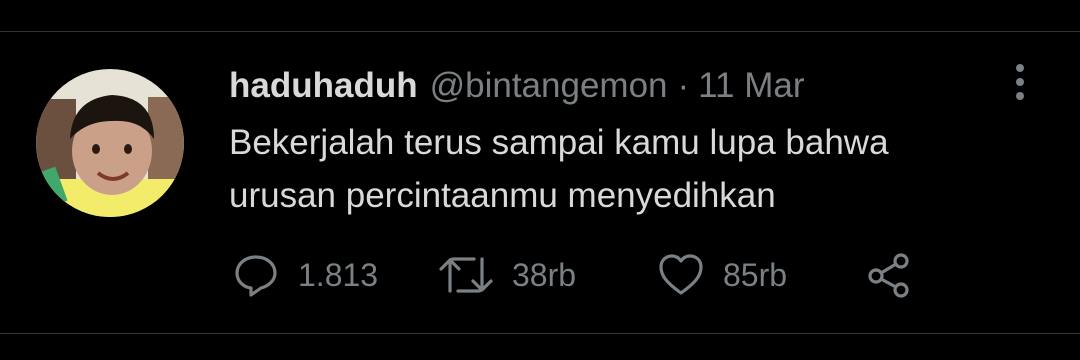 This screenshot has height=360, width=1080. Describe the element at coordinates (1020, 84) in the screenshot. I see `more-vertical-icon` at that location.